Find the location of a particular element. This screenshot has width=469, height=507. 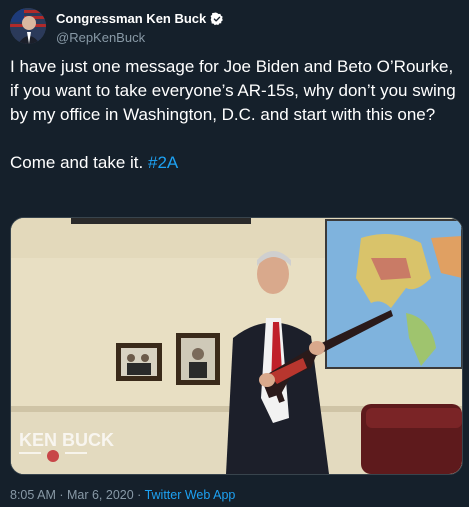

framed-photo-right is located at coordinates (198, 359).